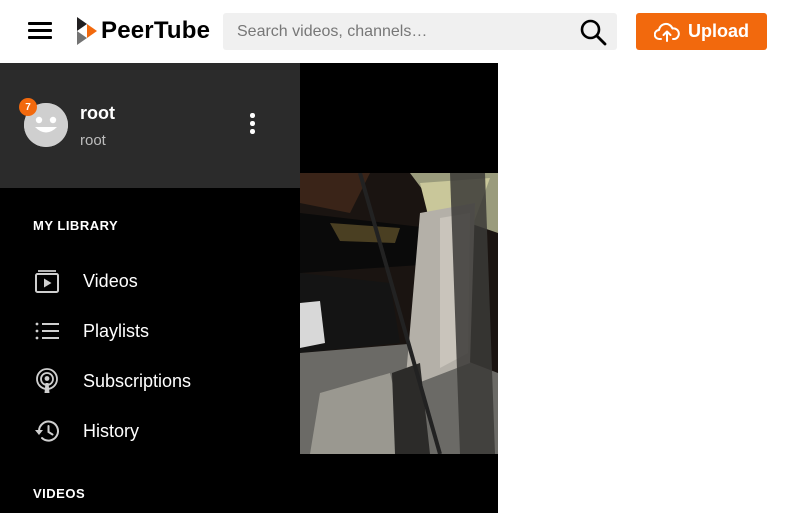  Describe the element at coordinates (28, 107) in the screenshot. I see `notification-badge: 7` at that location.